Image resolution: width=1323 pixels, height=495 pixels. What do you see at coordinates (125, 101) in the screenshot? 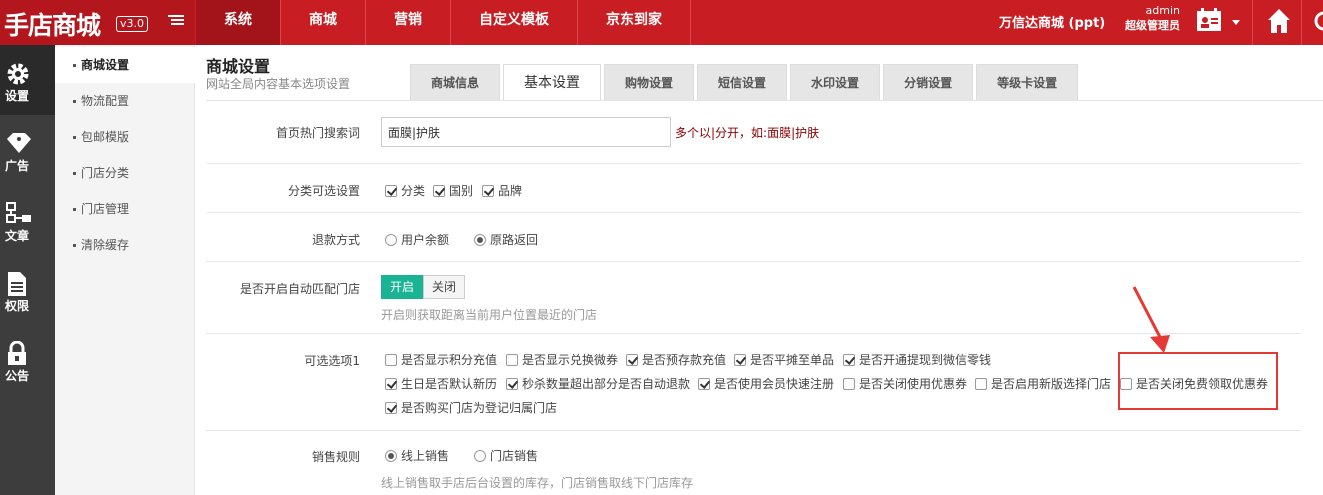
I see `sidebar-item-logistics: 物流配置` at bounding box center [125, 101].